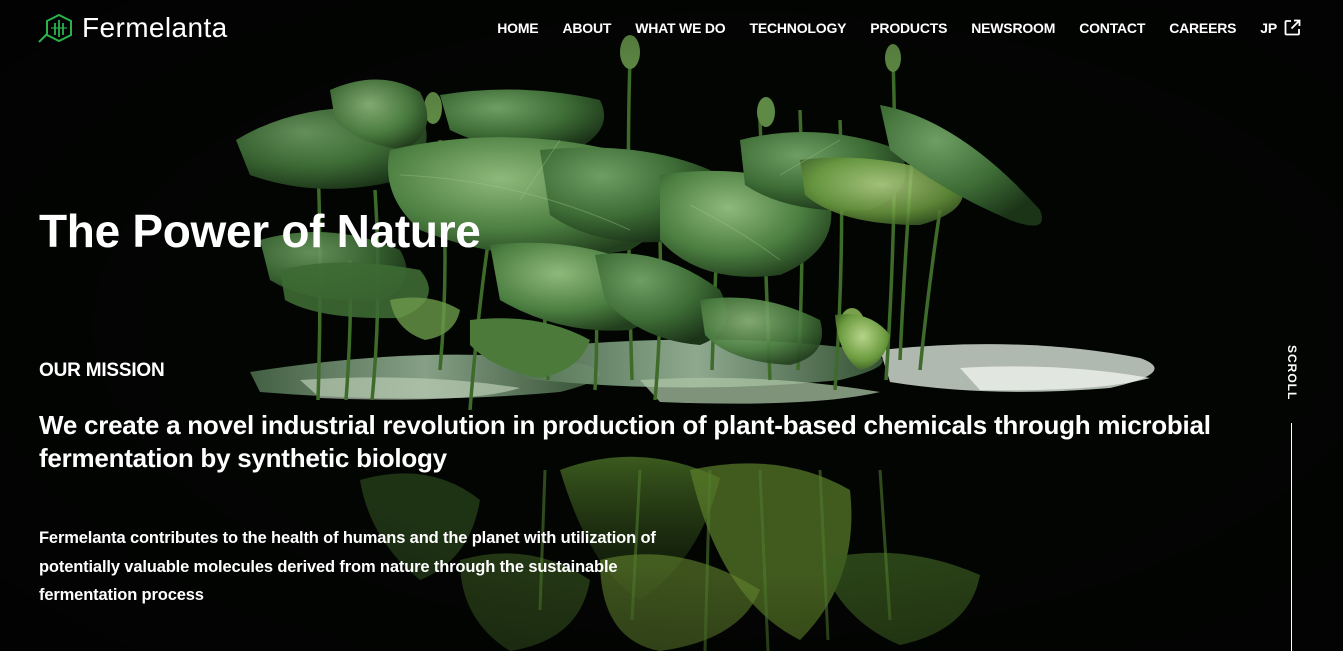 The height and width of the screenshot is (651, 1343). What do you see at coordinates (680, 28) in the screenshot?
I see `nav-item-what-we-do: WHAT WE DO` at bounding box center [680, 28].